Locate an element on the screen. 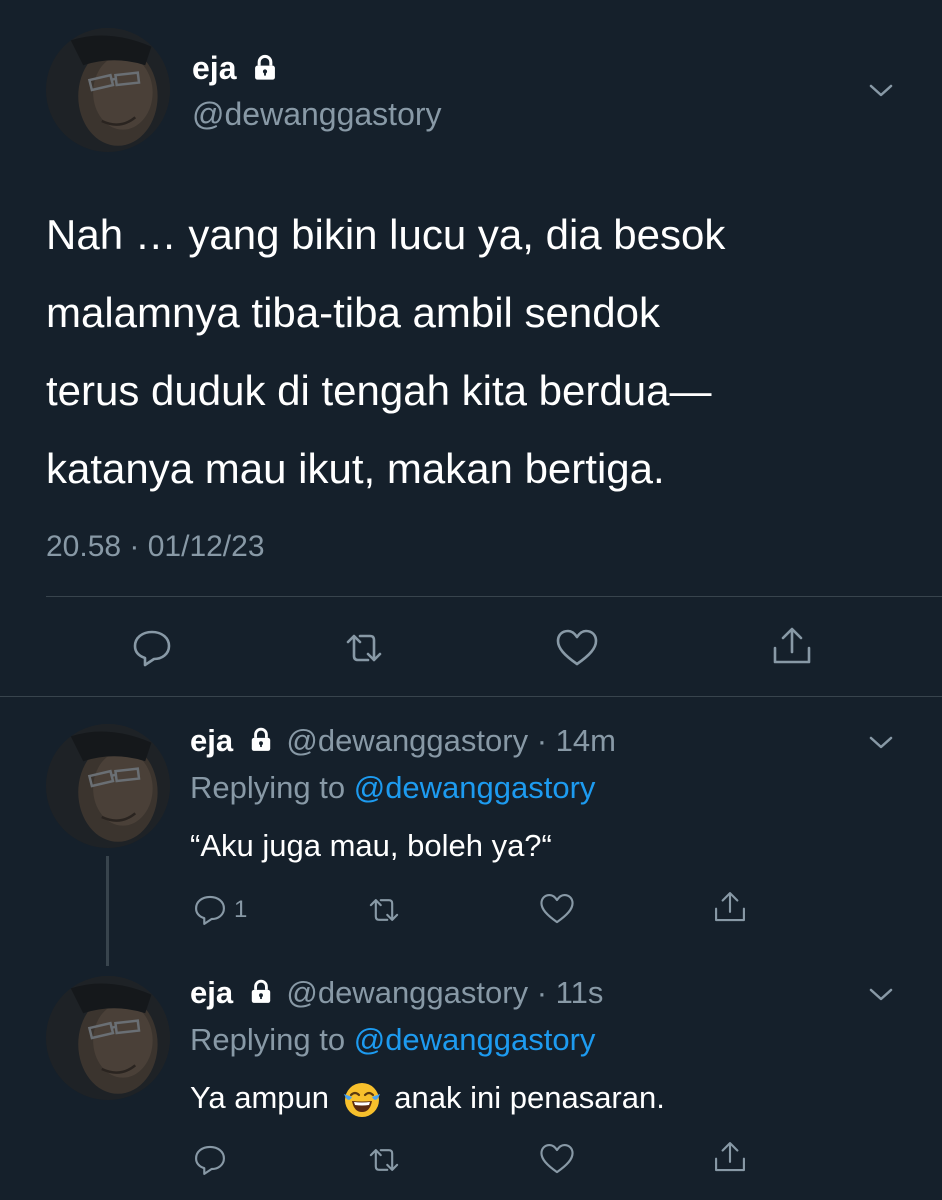 The height and width of the screenshot is (1200, 942). reply-header: eja @dewanggastory · 11s is located at coordinates (396, 993).